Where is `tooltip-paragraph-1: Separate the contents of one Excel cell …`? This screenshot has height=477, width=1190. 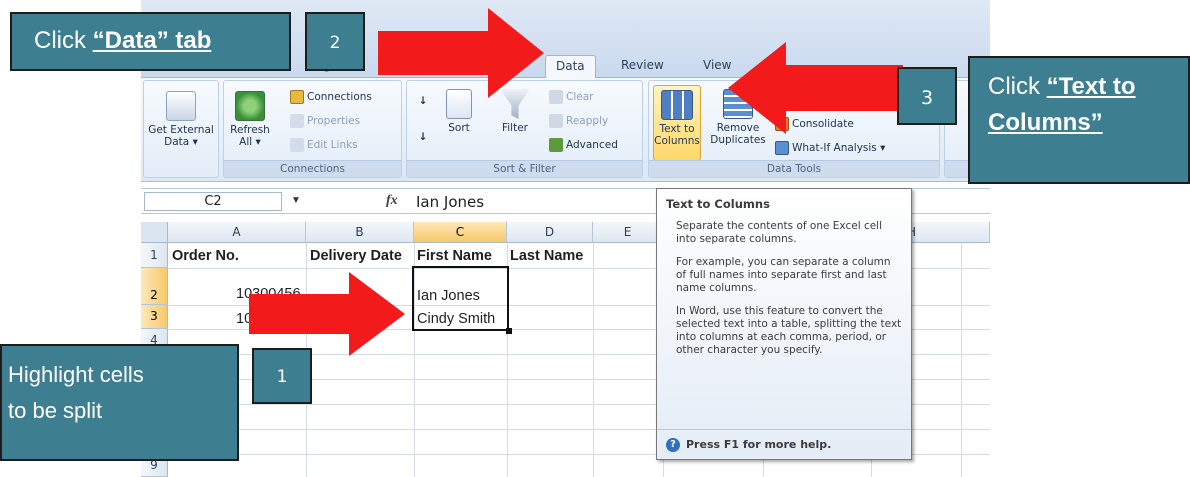
tooltip-paragraph-1: Separate the contents of one Excel cell … is located at coordinates (779, 232).